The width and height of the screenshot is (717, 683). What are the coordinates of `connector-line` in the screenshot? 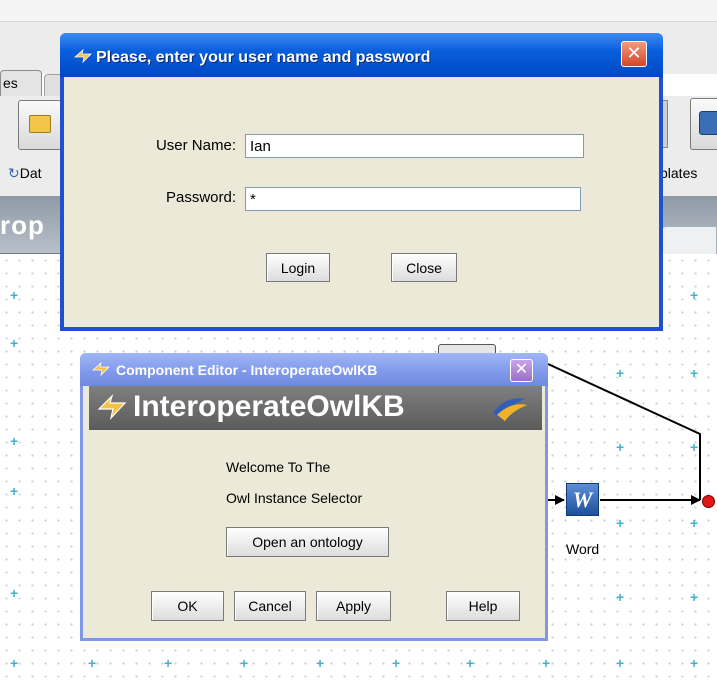 It's located at (624, 431).